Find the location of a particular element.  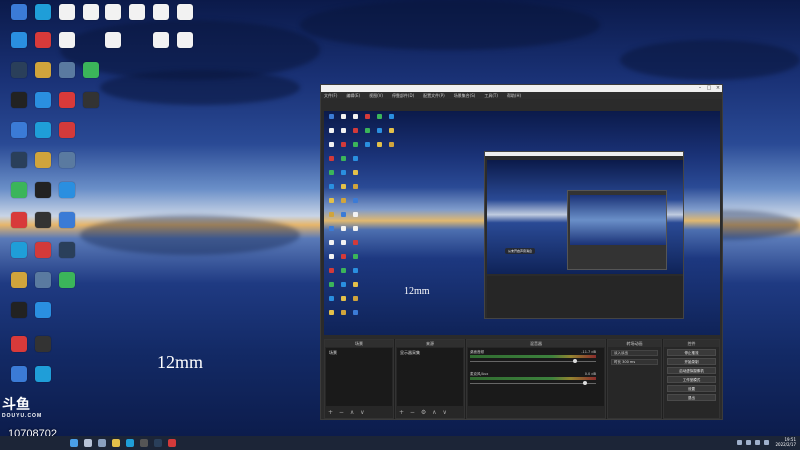

menu-item: 场景集合(S) is located at coordinates (465, 95).